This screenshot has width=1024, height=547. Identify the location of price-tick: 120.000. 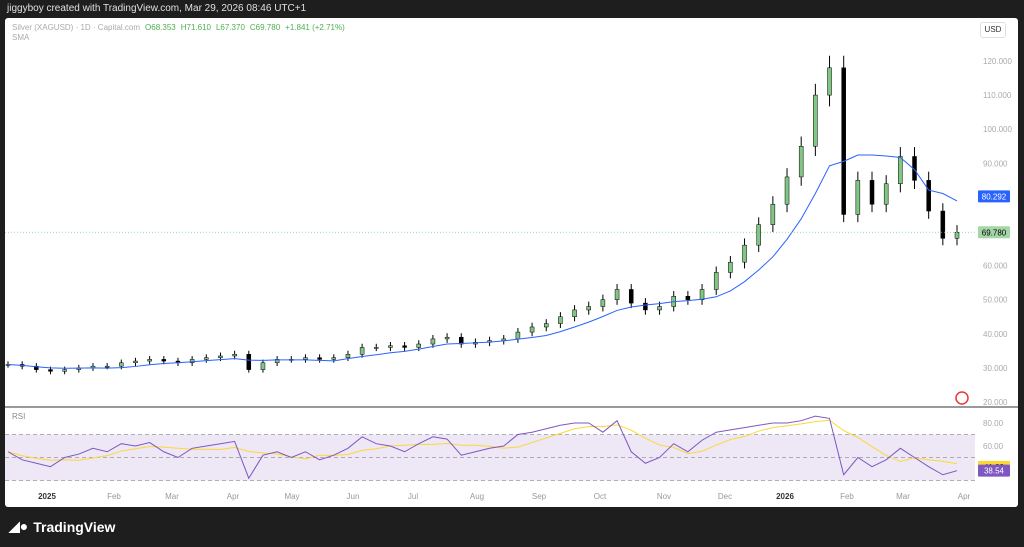
(997, 61).